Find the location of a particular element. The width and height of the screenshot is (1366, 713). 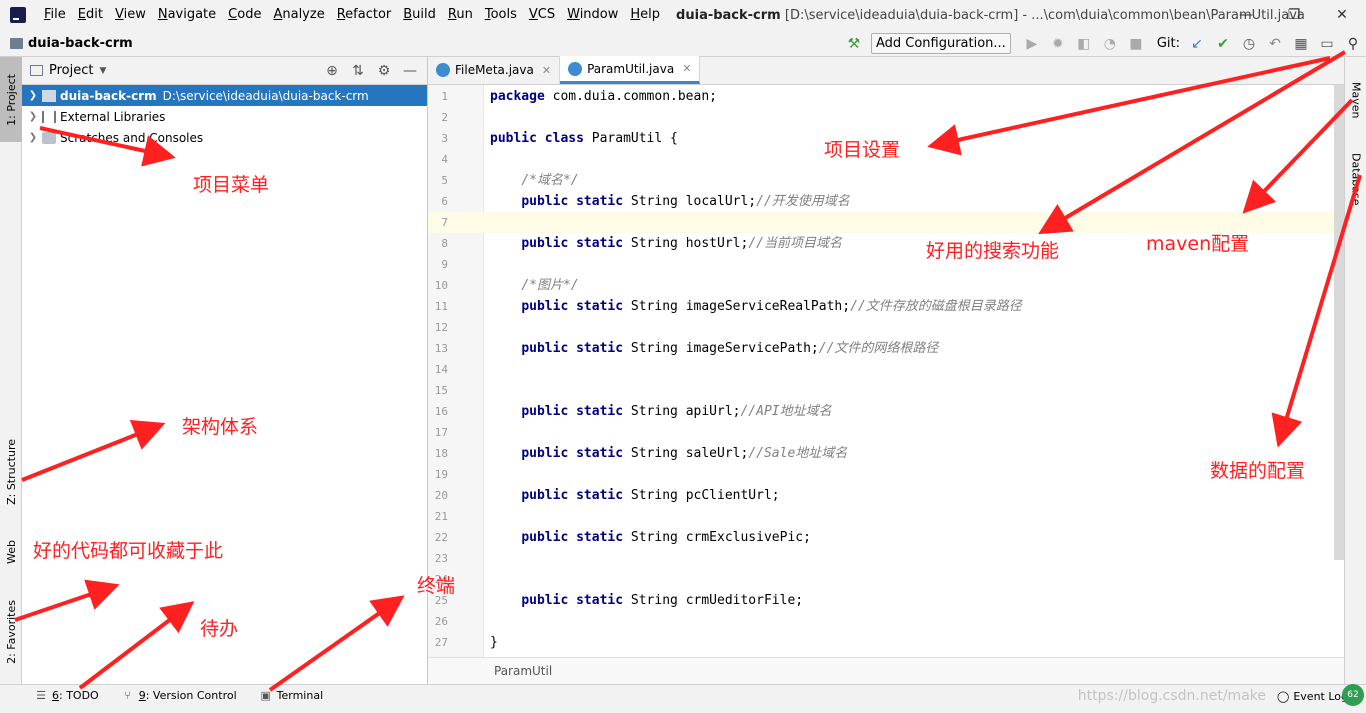

code-line: 2 is located at coordinates (886, 117).